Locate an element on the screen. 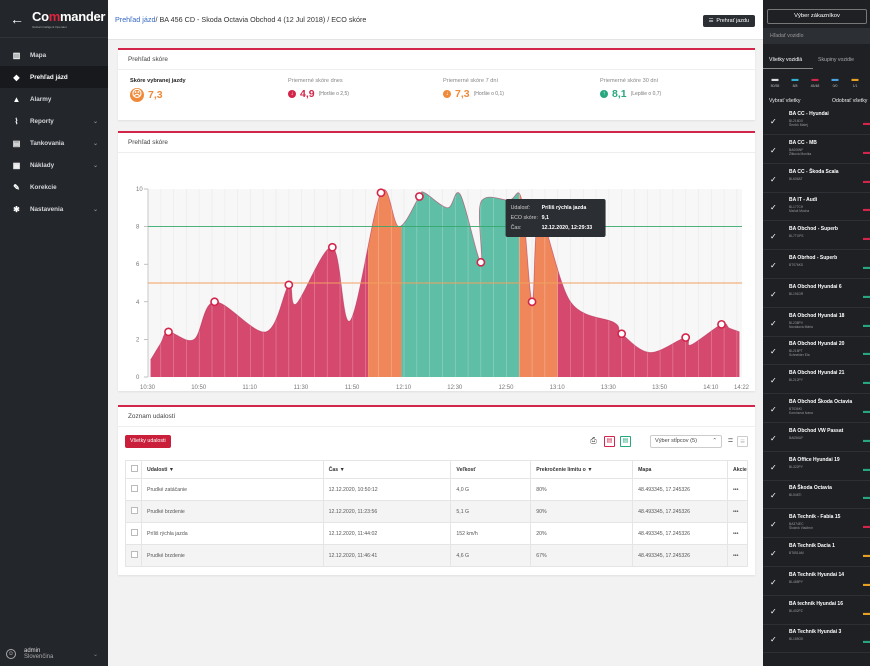 The image size is (870, 666). sidebar-item-map: ▥ Mapa is located at coordinates (54, 55).